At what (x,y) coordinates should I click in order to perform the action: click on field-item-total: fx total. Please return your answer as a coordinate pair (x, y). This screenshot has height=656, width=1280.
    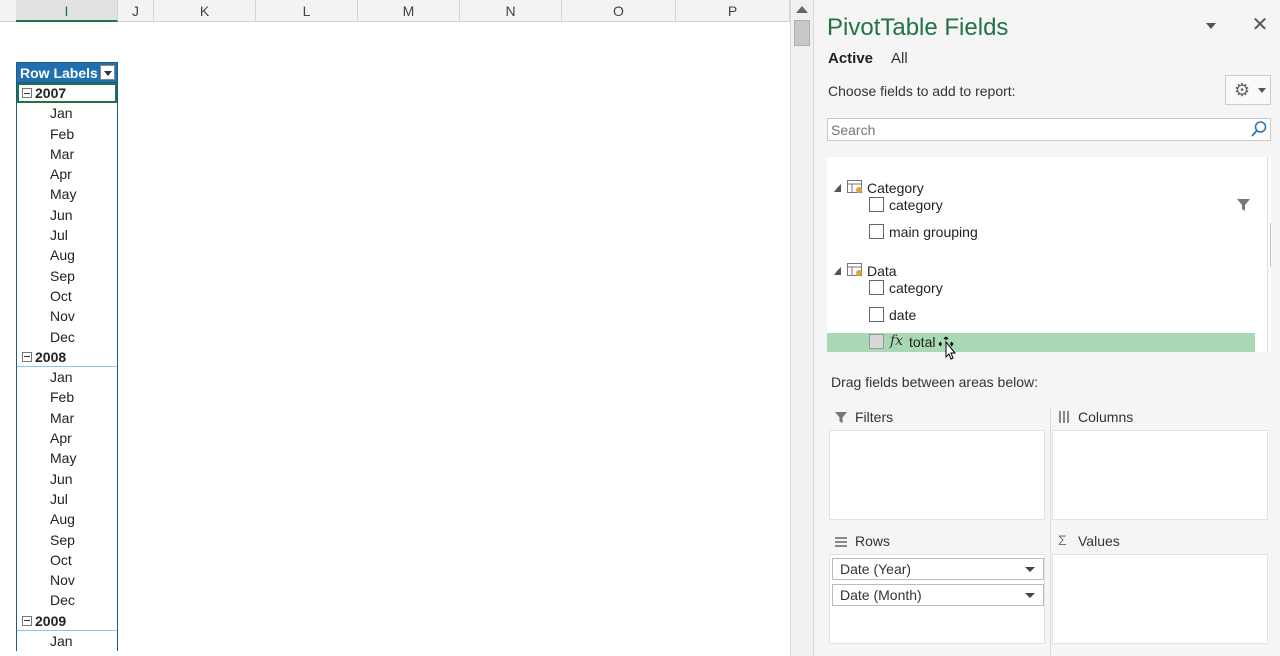
    Looking at the image, I should click on (1041, 342).